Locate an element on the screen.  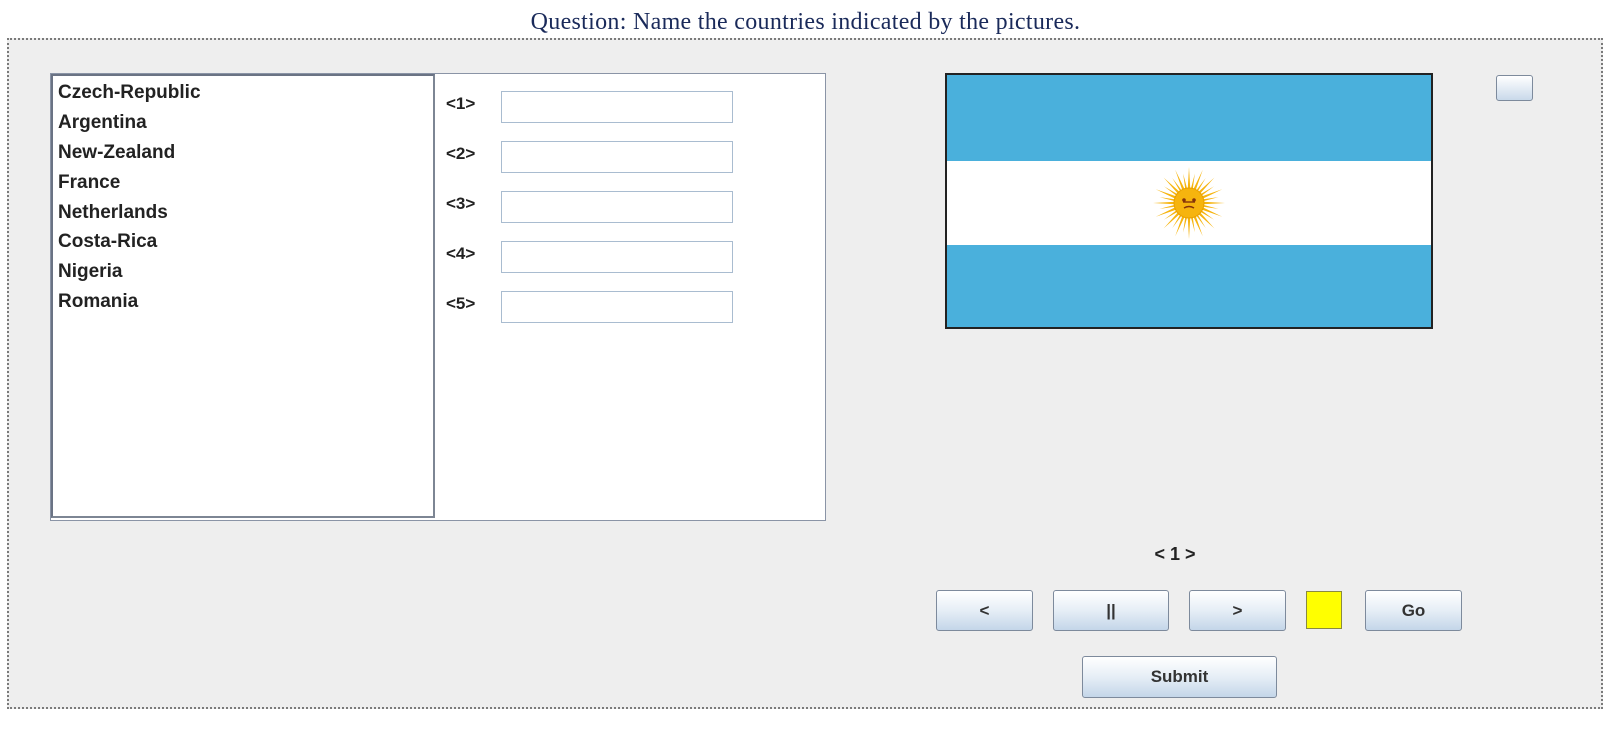
previous-button: < is located at coordinates (984, 610).